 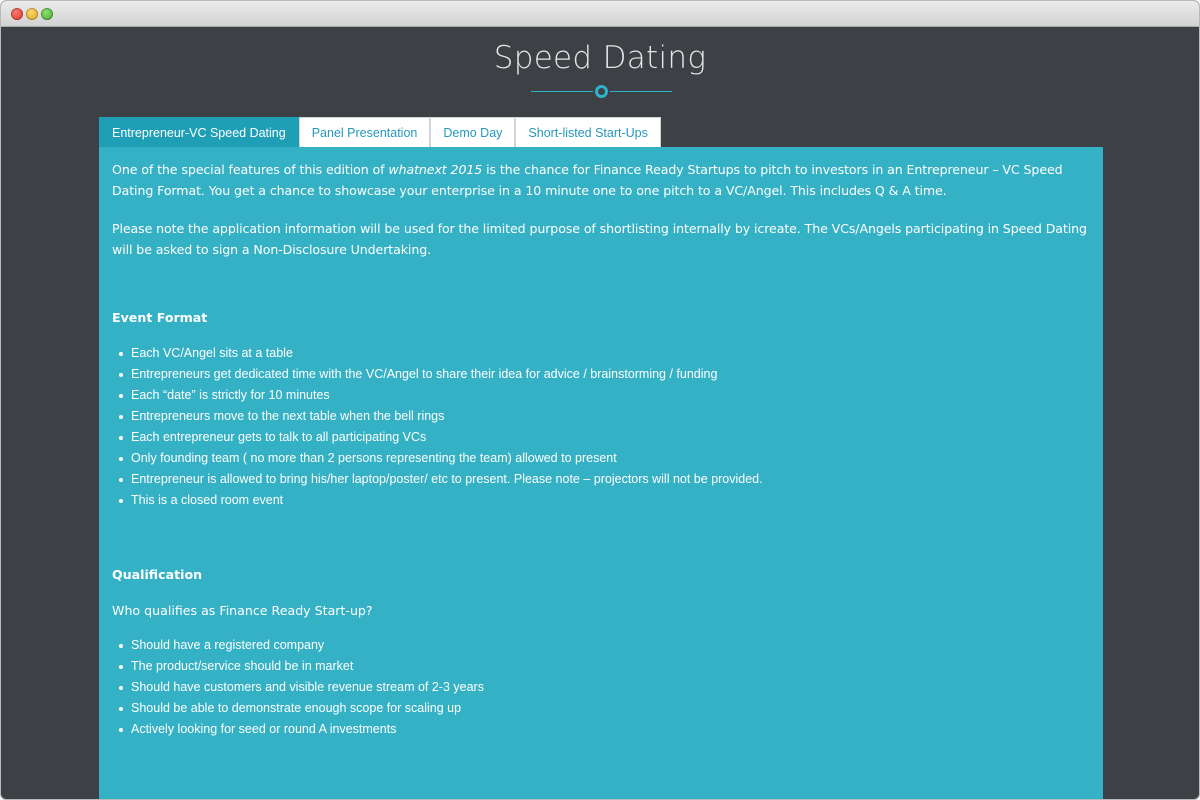 I want to click on divider-line-right, so click(x=641, y=91).